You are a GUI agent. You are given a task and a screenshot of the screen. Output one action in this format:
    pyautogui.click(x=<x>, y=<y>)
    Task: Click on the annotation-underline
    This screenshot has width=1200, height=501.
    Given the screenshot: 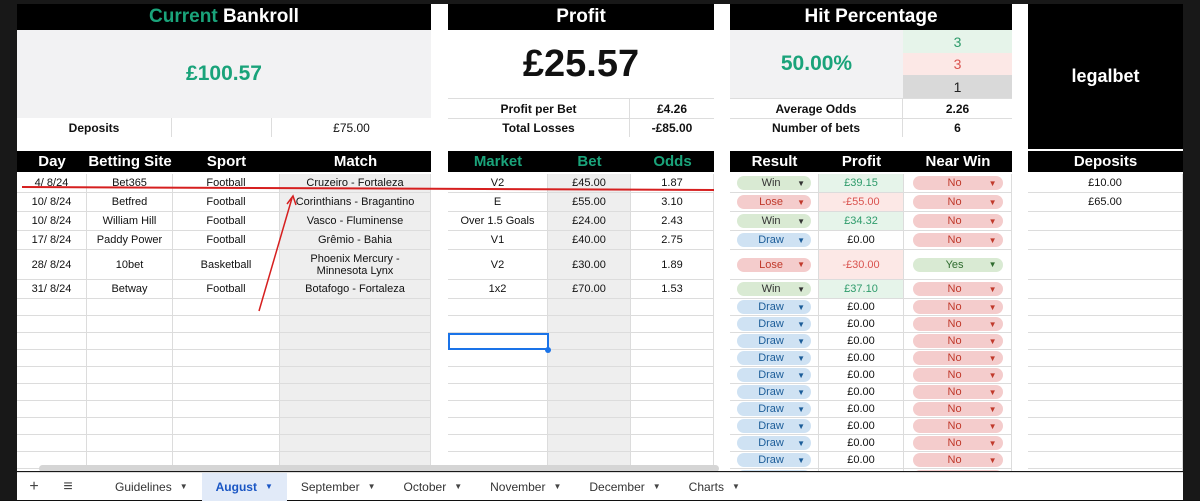 What is the action you would take?
    pyautogui.click(x=368, y=188)
    